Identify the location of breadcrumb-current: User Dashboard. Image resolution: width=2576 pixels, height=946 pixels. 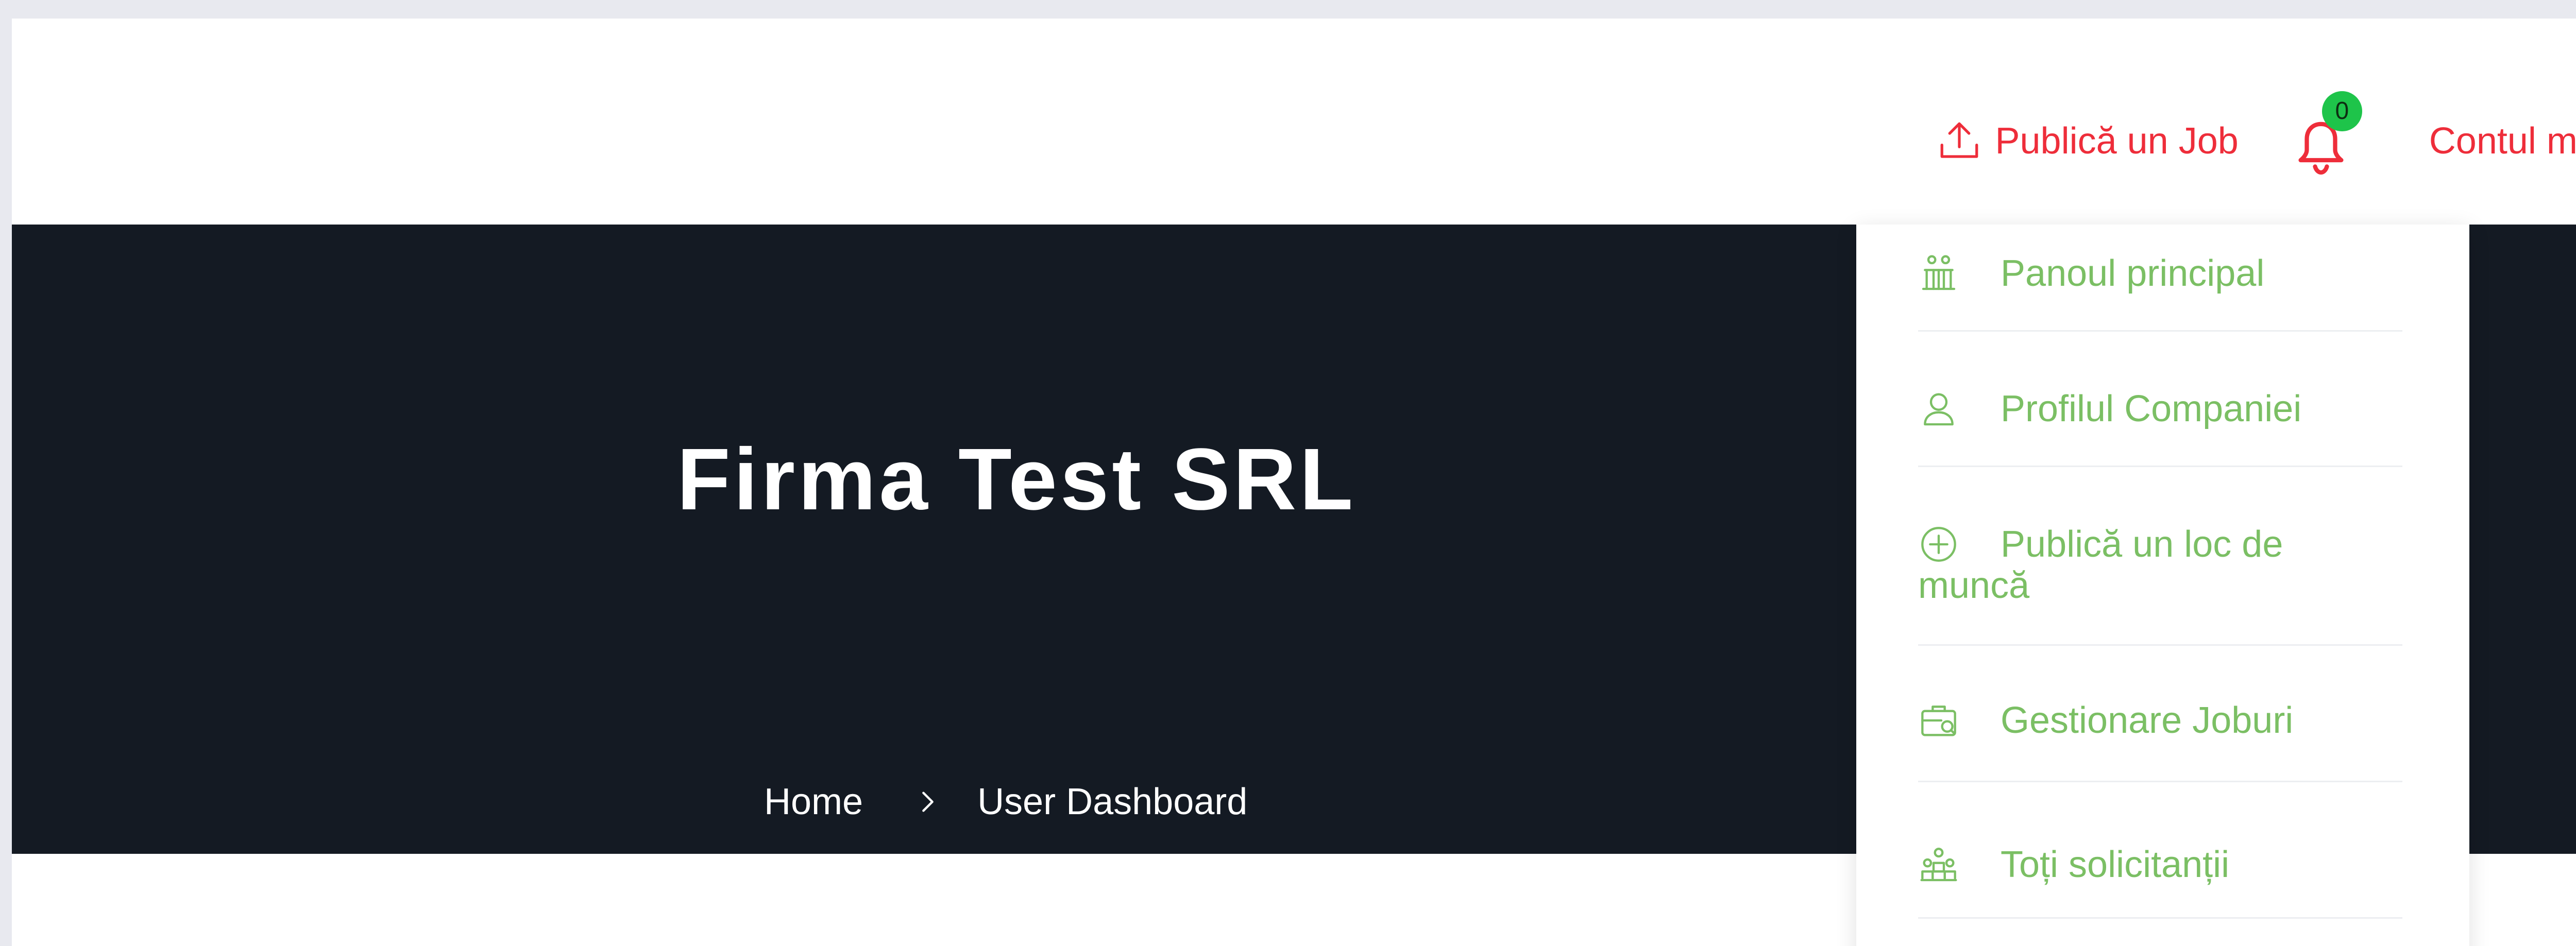
(1112, 801).